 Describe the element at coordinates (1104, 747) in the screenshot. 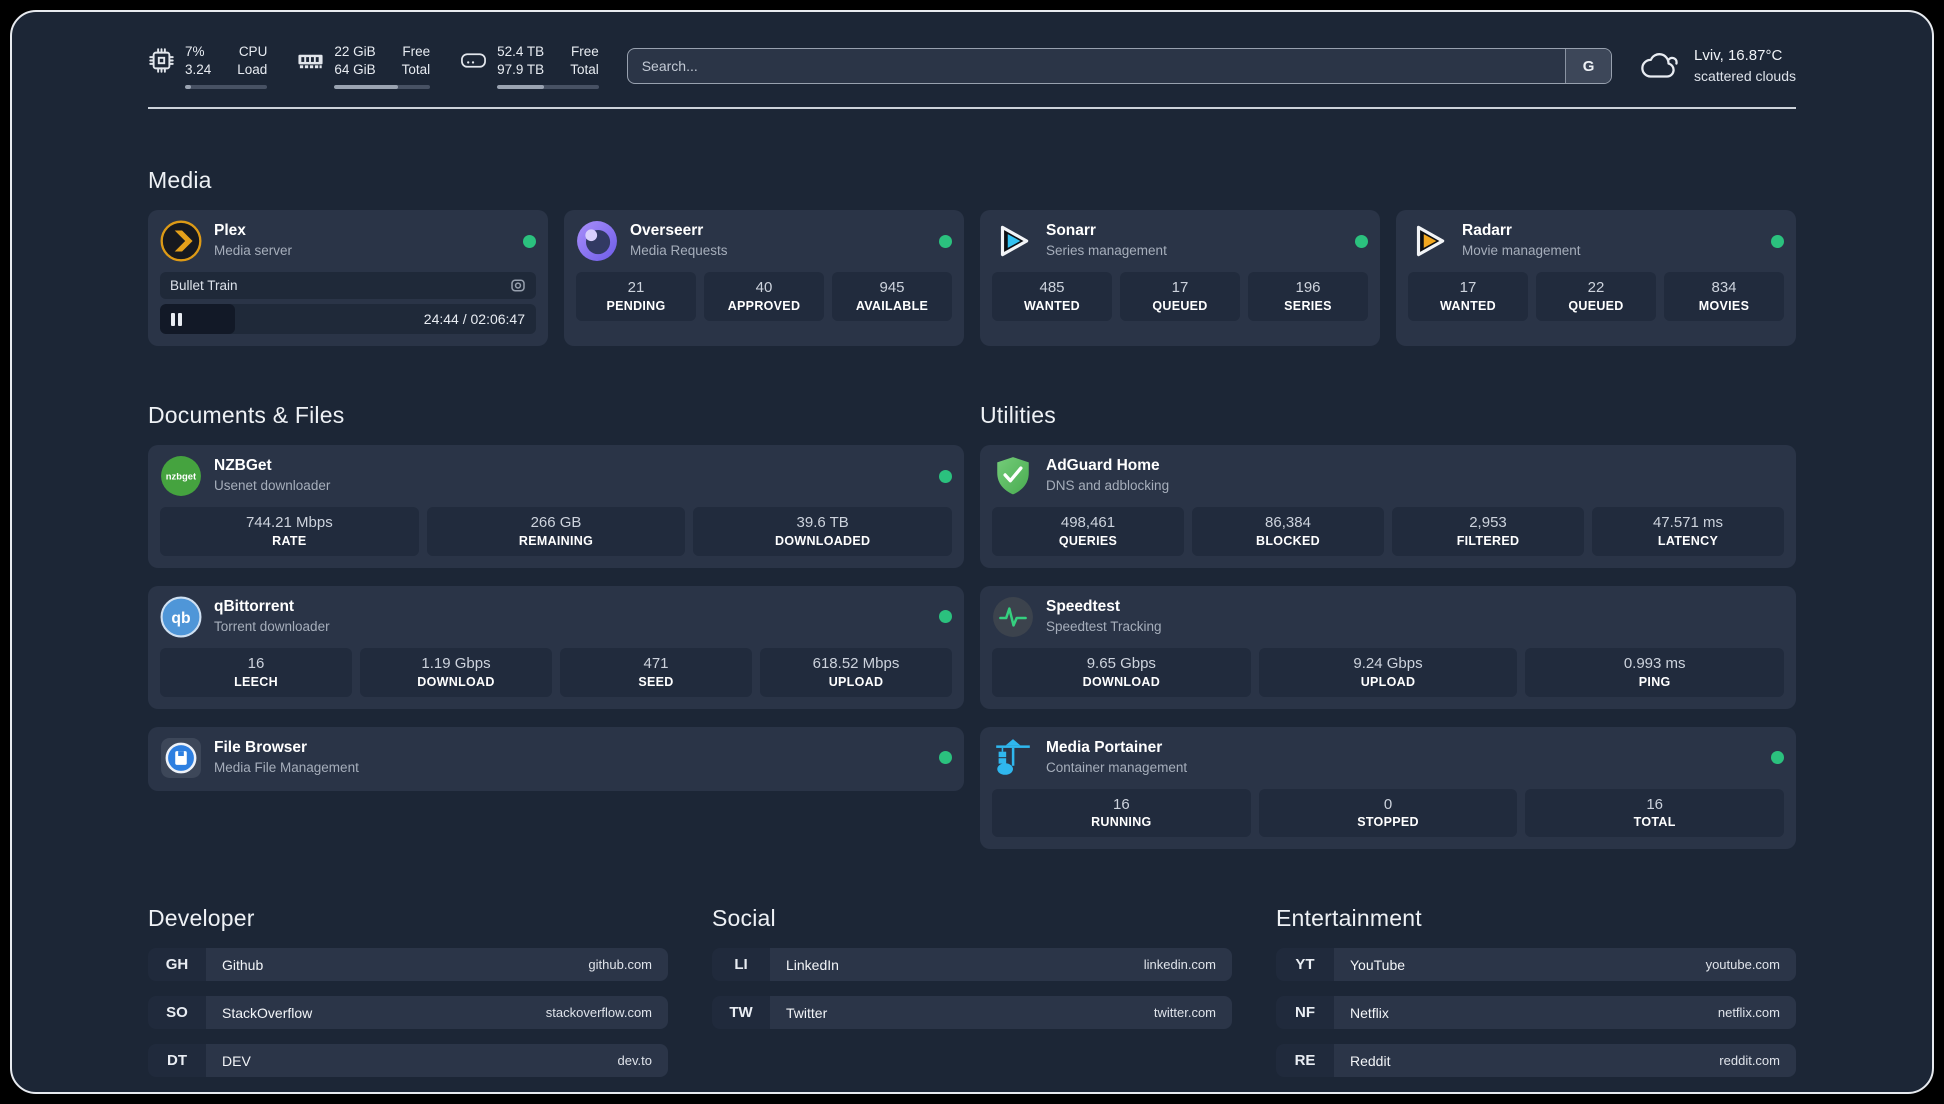

I see `service-name: Media Portainer` at that location.